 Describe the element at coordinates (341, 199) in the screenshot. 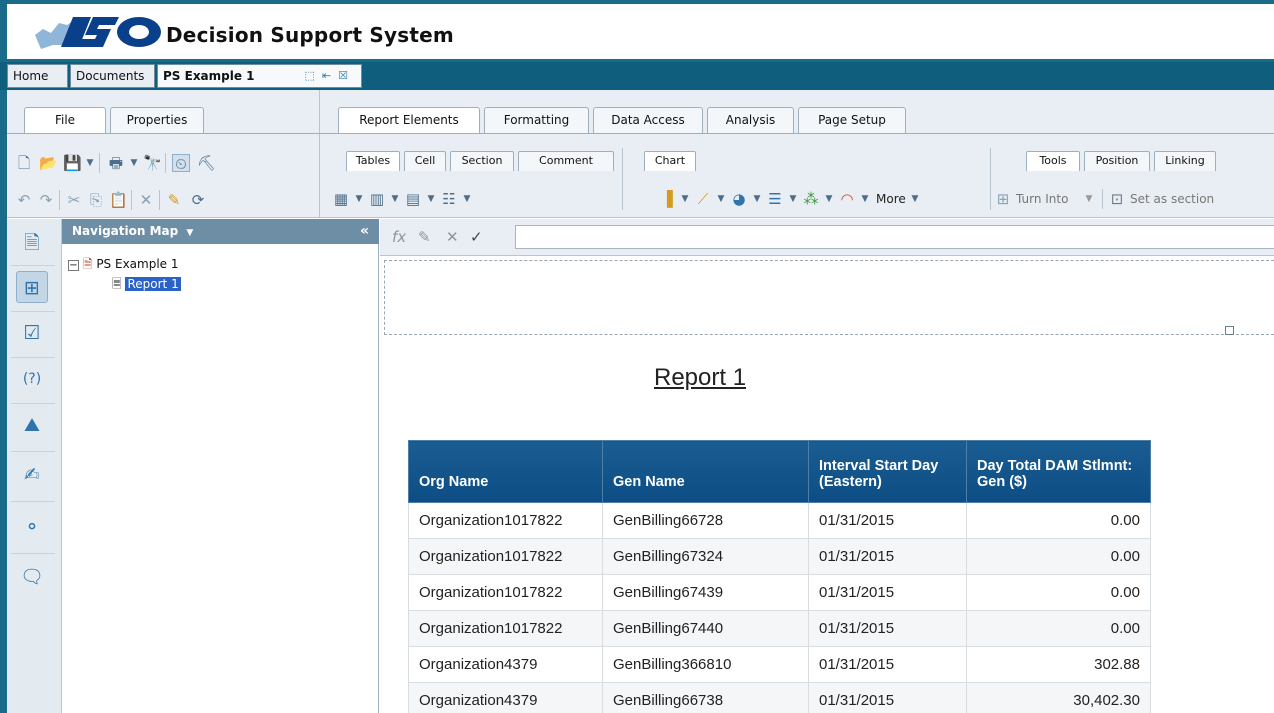

I see `vertical-table-icon: ▦` at that location.